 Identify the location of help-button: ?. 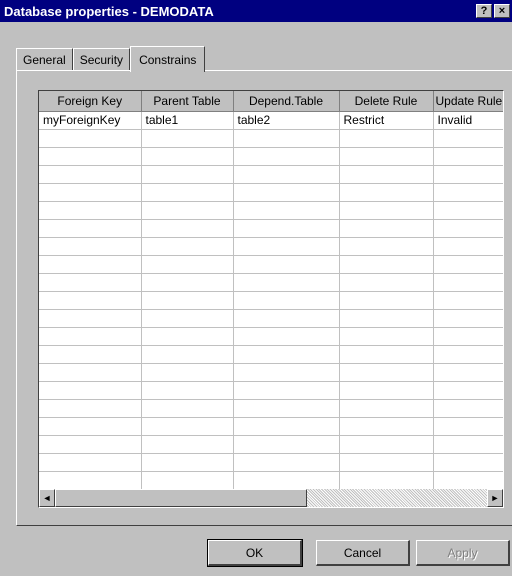
(484, 11).